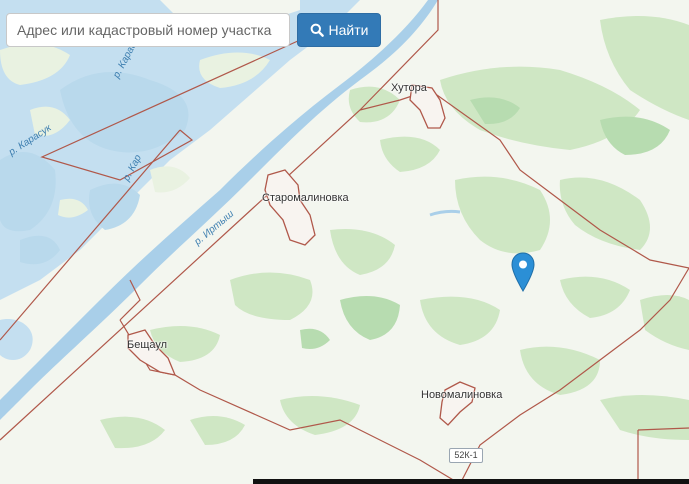  What do you see at coordinates (147, 345) in the screenshot?
I see `place-label-beshchaul: Бещаул` at bounding box center [147, 345].